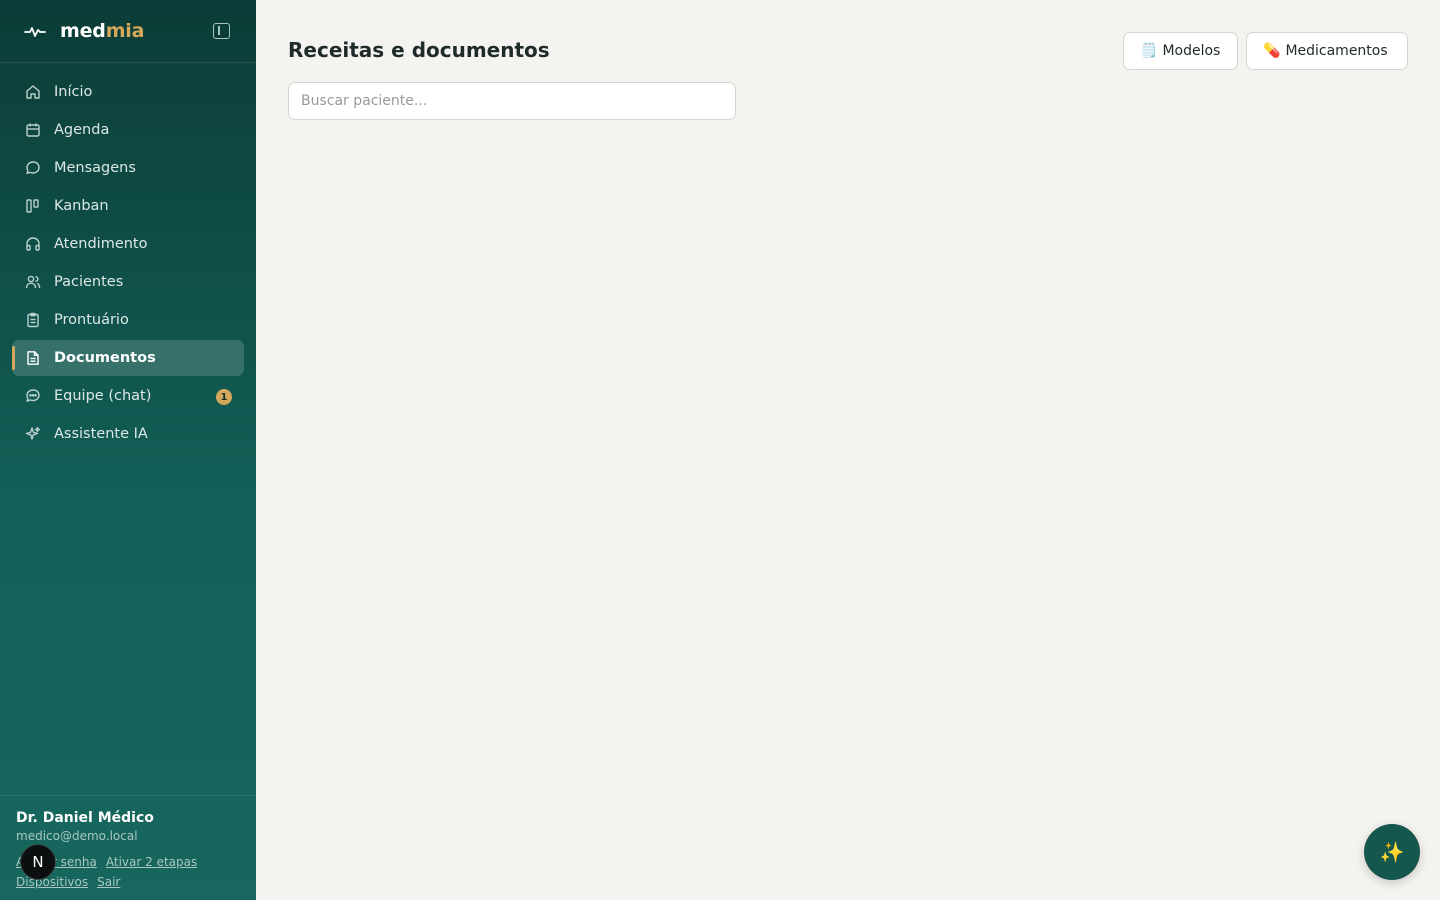  Describe the element at coordinates (33, 282) in the screenshot. I see `users-icon` at that location.